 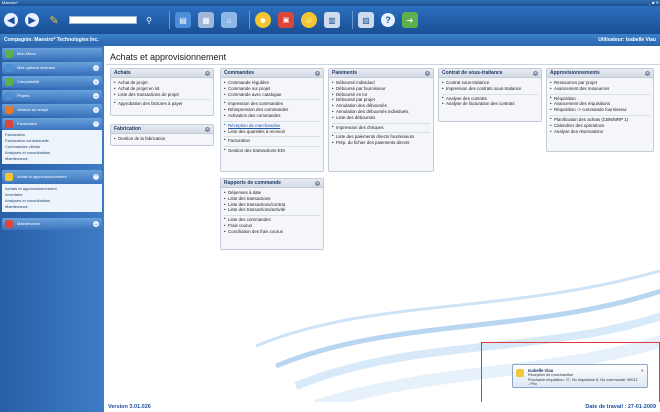 I want to click on users-icon: ☻, so click(x=263, y=20).